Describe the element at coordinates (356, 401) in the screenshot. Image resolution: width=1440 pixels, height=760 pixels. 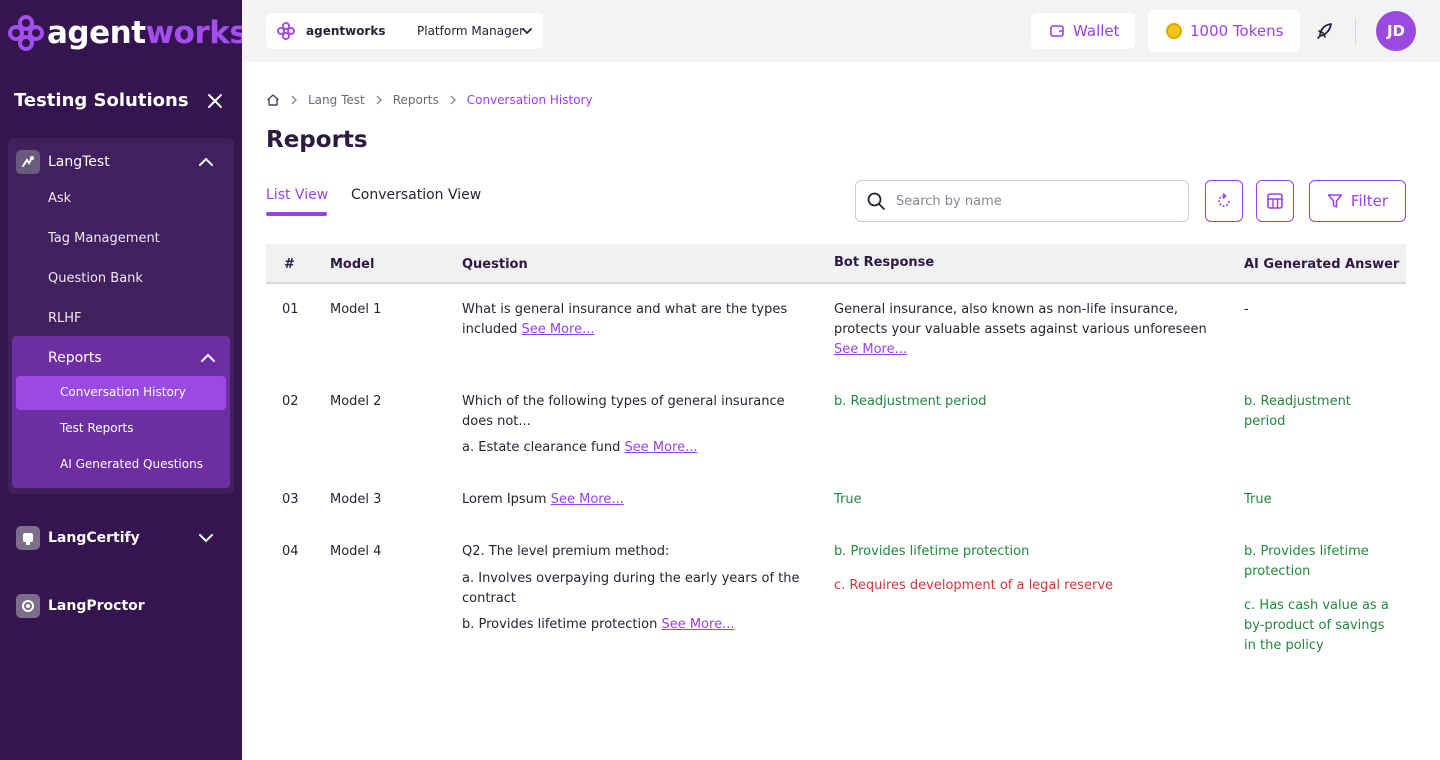
I see `row-model: Model 2` at that location.